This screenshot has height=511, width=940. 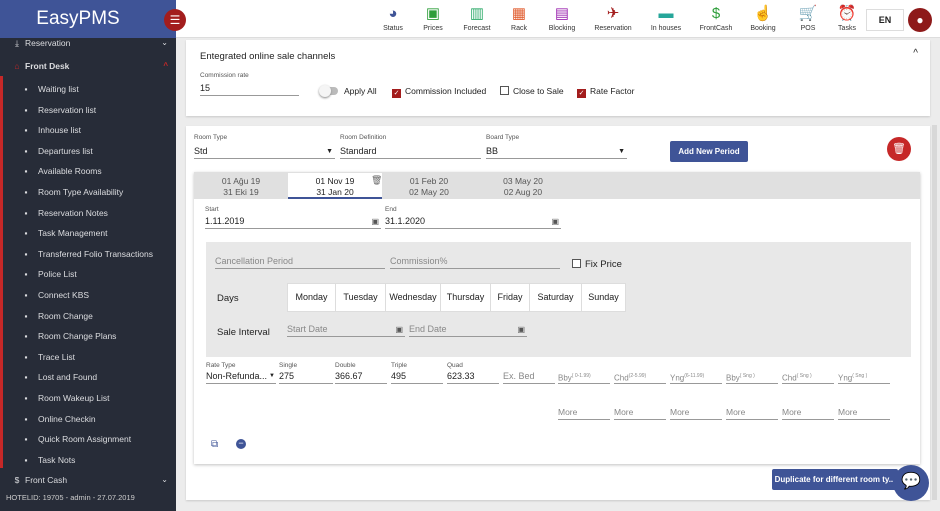 I want to click on sidebar-item-police-list: ▪ Police List, so click(x=90, y=274).